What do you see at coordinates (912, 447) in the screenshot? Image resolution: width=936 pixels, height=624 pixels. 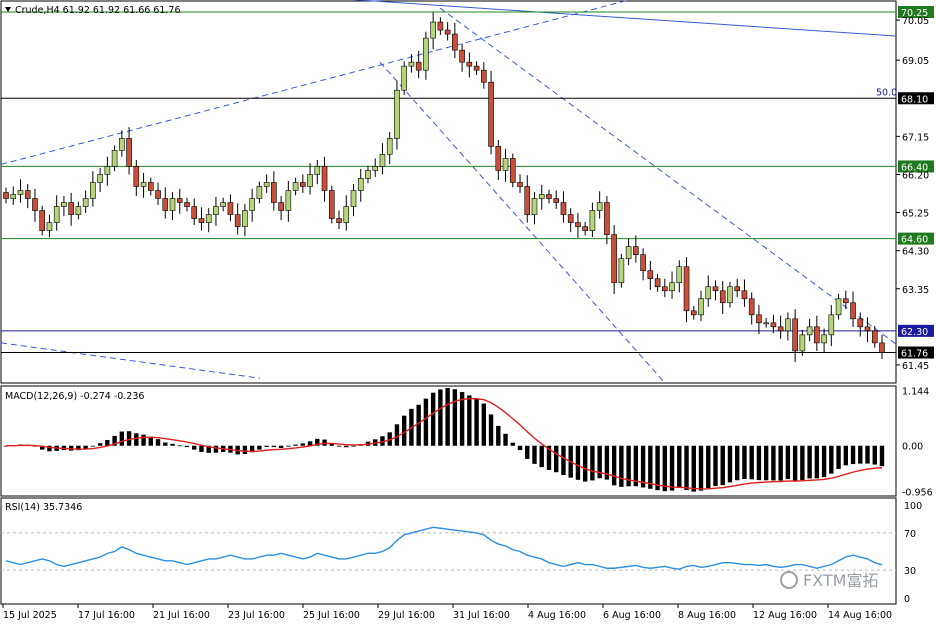 I see `macd-tick-1: 0.00` at bounding box center [912, 447].